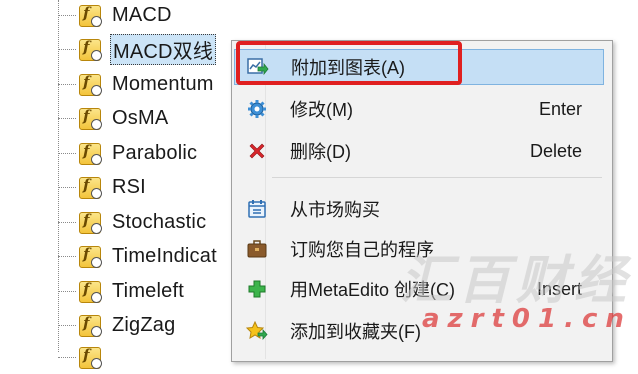 This screenshot has width=638, height=374. I want to click on tree-item-timeleft: f Timeleft, so click(153, 291).